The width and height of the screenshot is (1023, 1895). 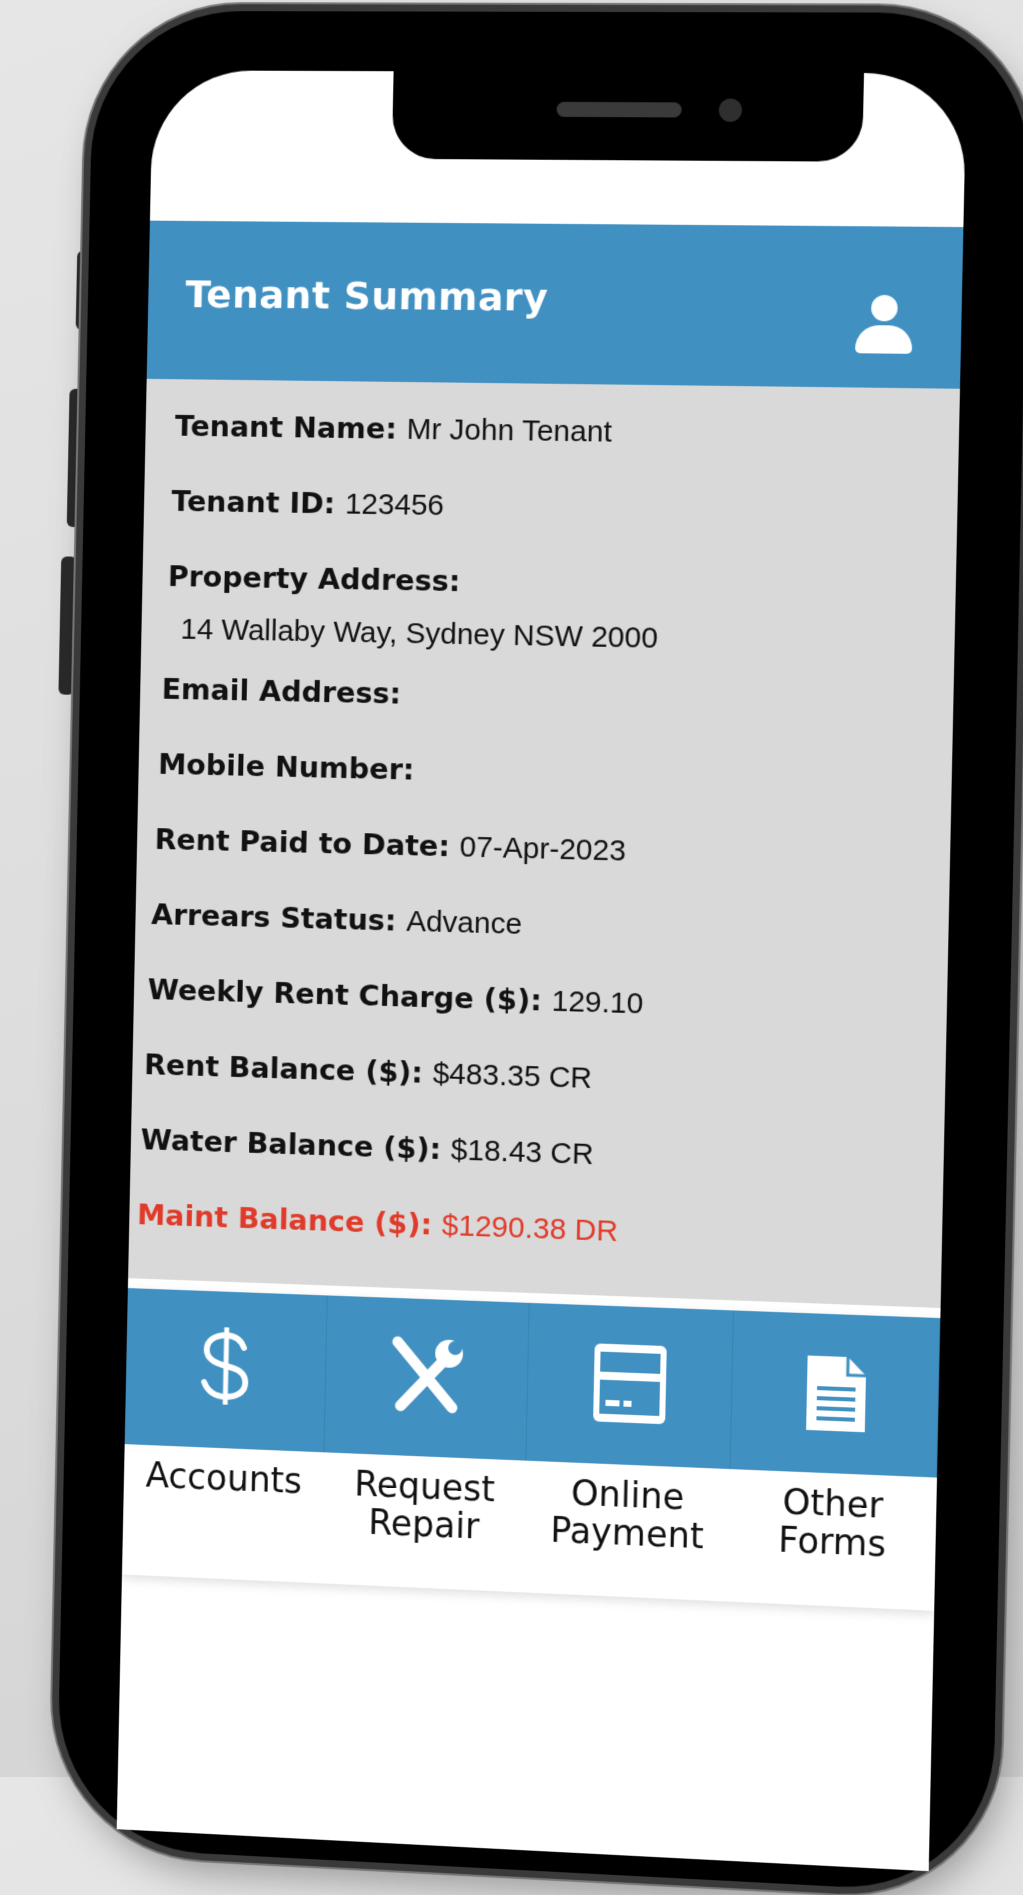 What do you see at coordinates (530, 1228) in the screenshot?
I see `maint-balance-value: $1290.38 DR` at bounding box center [530, 1228].